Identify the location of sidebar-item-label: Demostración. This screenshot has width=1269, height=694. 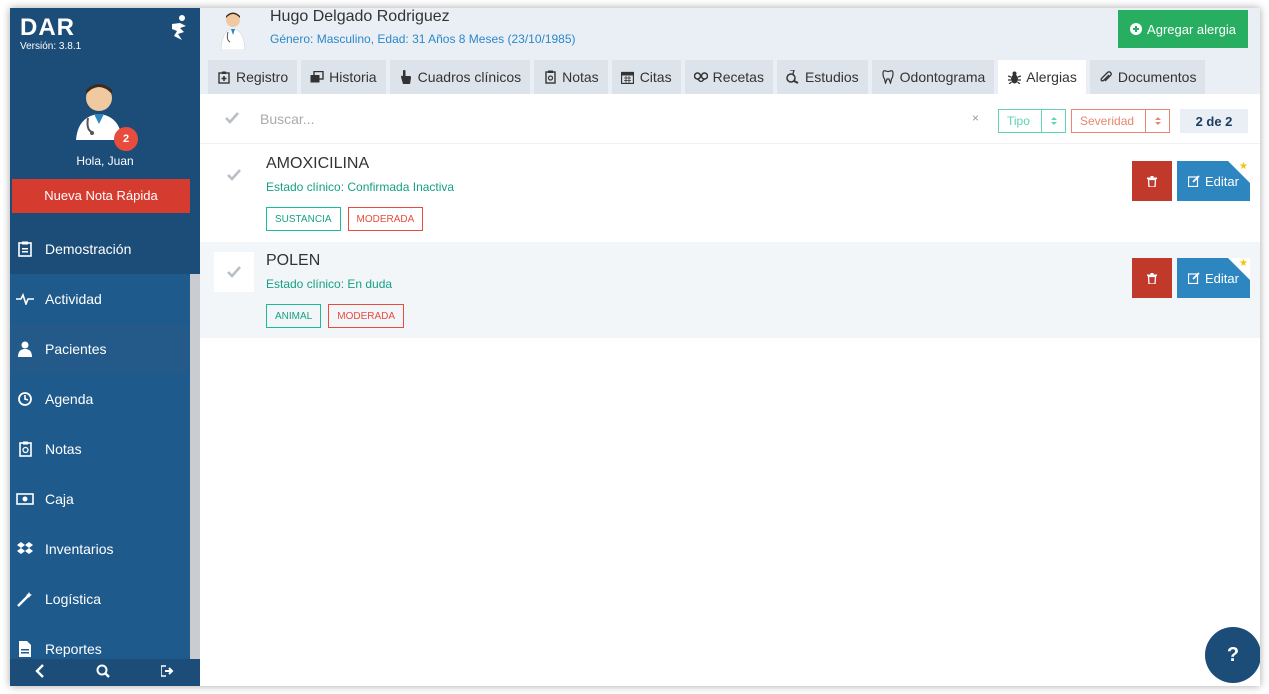
(88, 249).